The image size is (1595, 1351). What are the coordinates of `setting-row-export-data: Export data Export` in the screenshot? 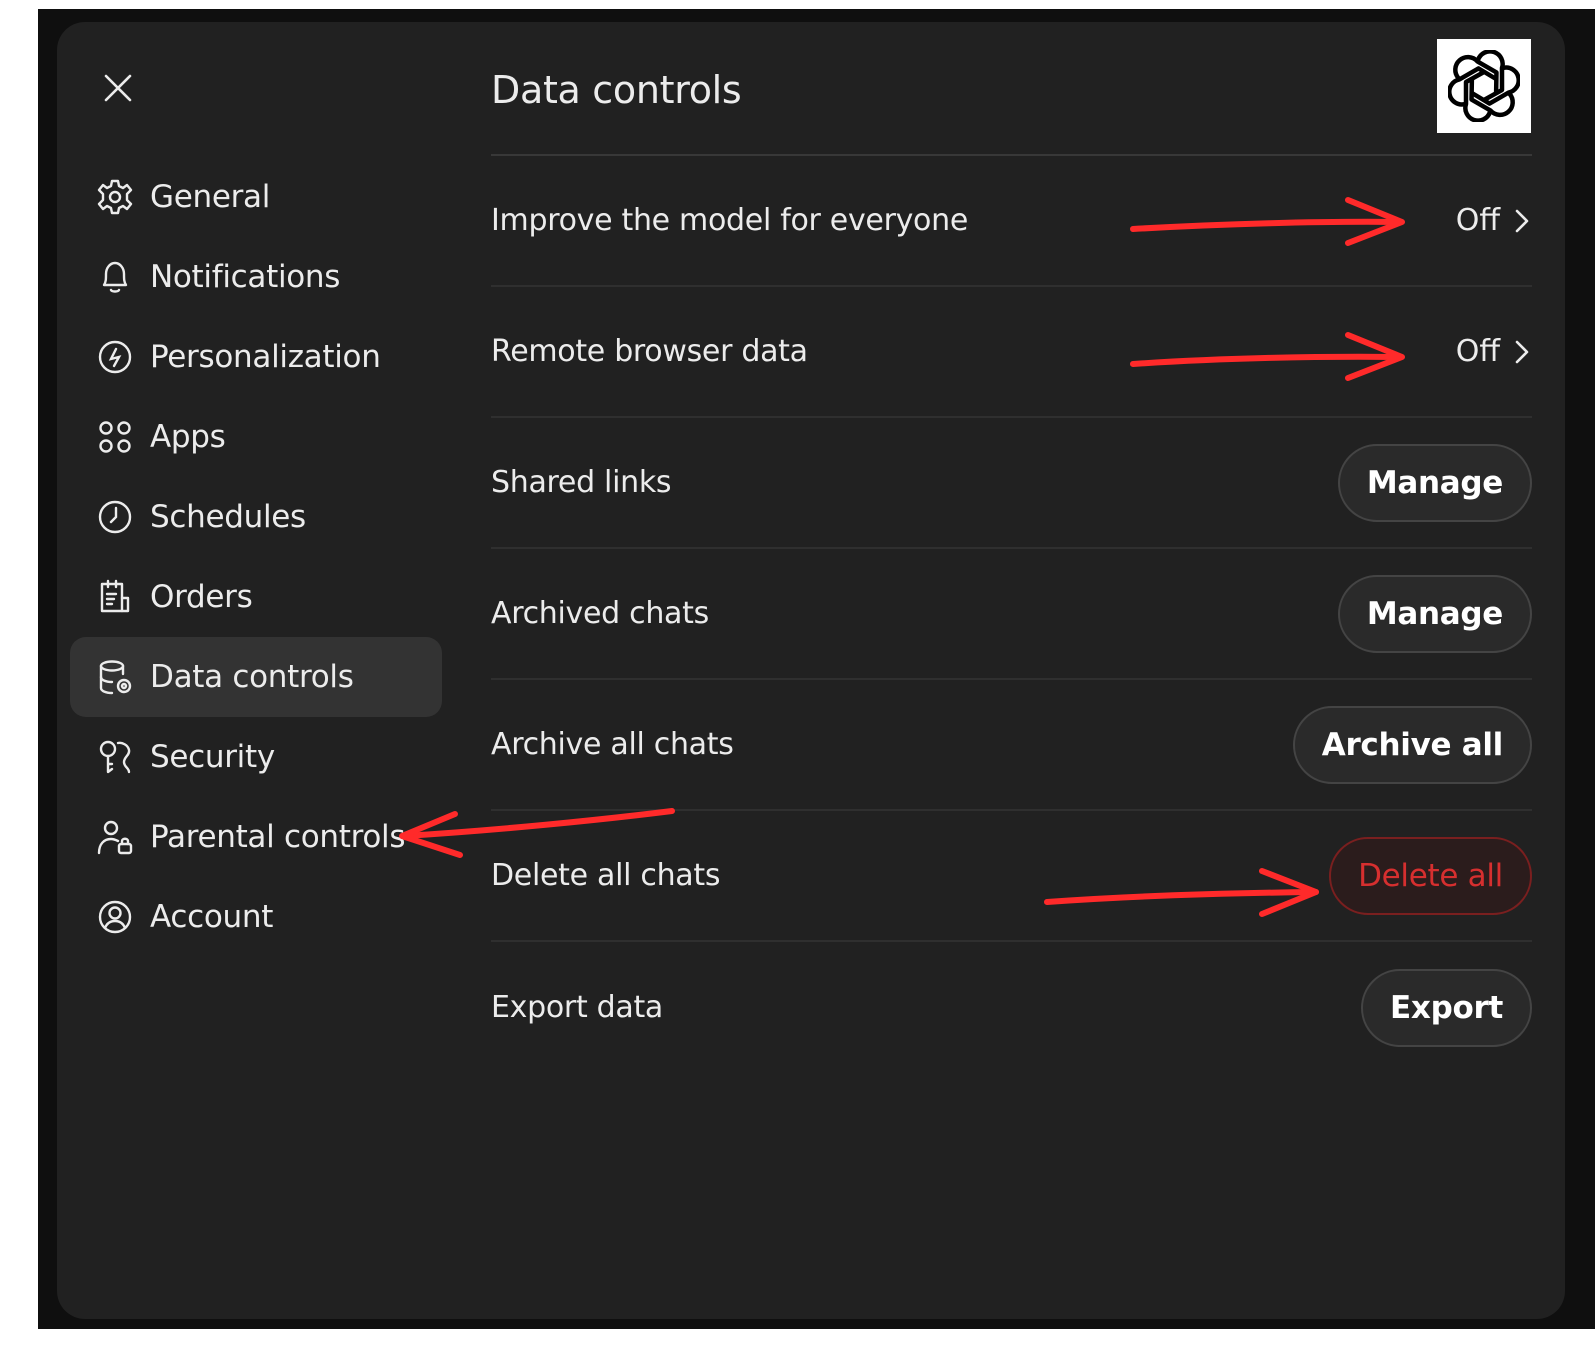 It's located at (1011, 1007).